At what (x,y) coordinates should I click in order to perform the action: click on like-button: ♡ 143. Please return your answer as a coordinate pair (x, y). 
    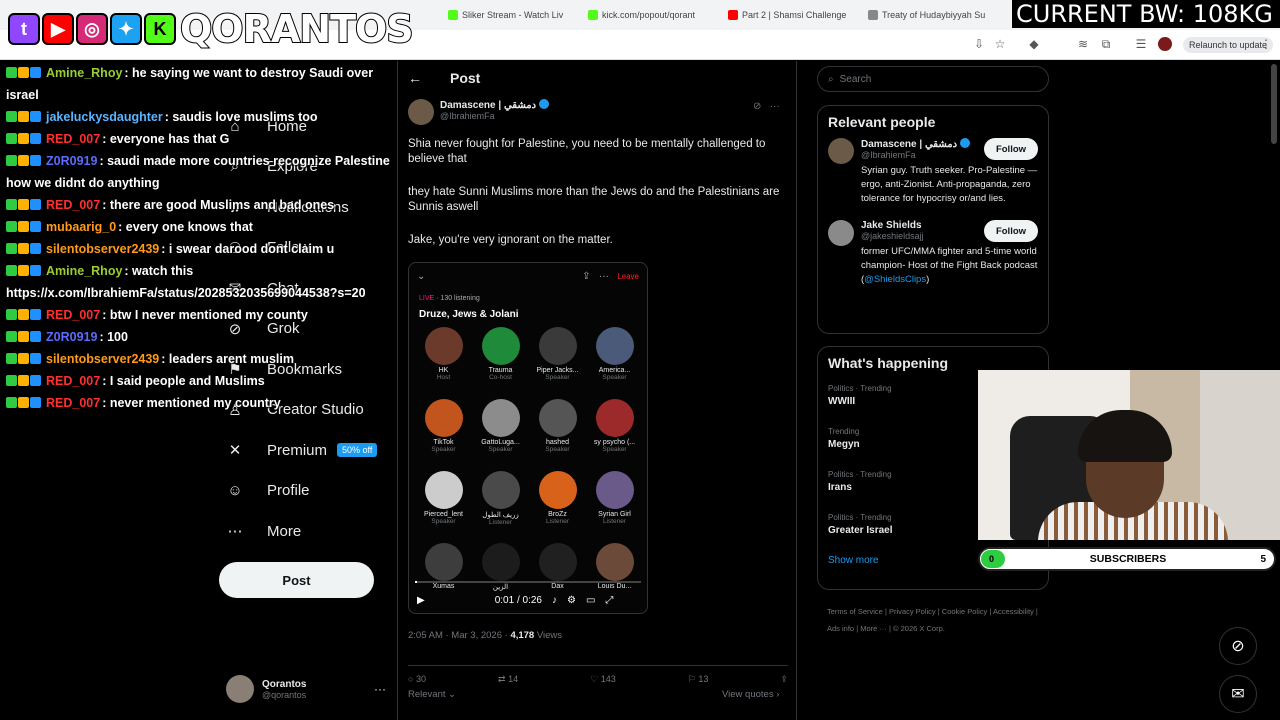
    Looking at the image, I should click on (603, 679).